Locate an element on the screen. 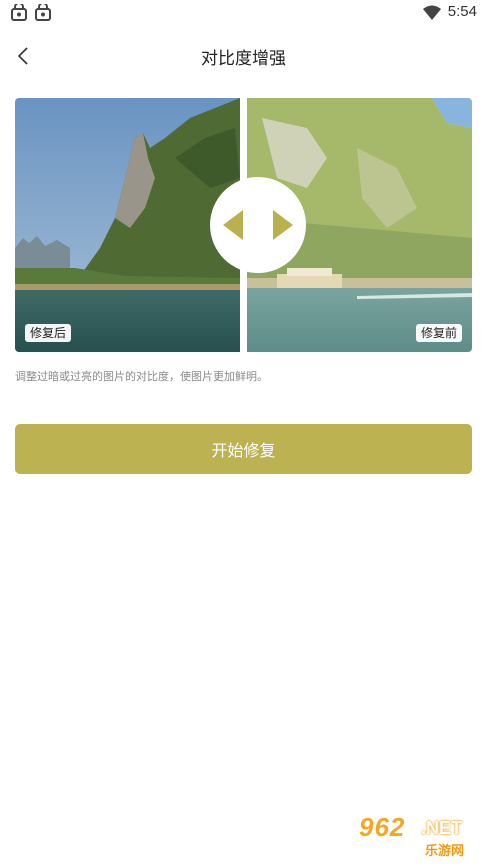  status-time: 5:54 is located at coordinates (462, 11).